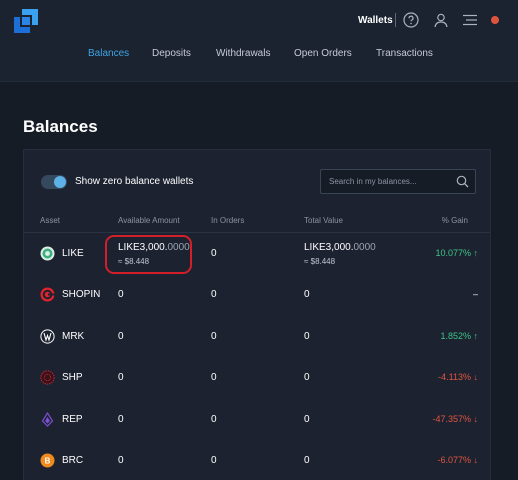  Describe the element at coordinates (364, 247) in the screenshot. I see `total-value-fraction: 0000` at that location.